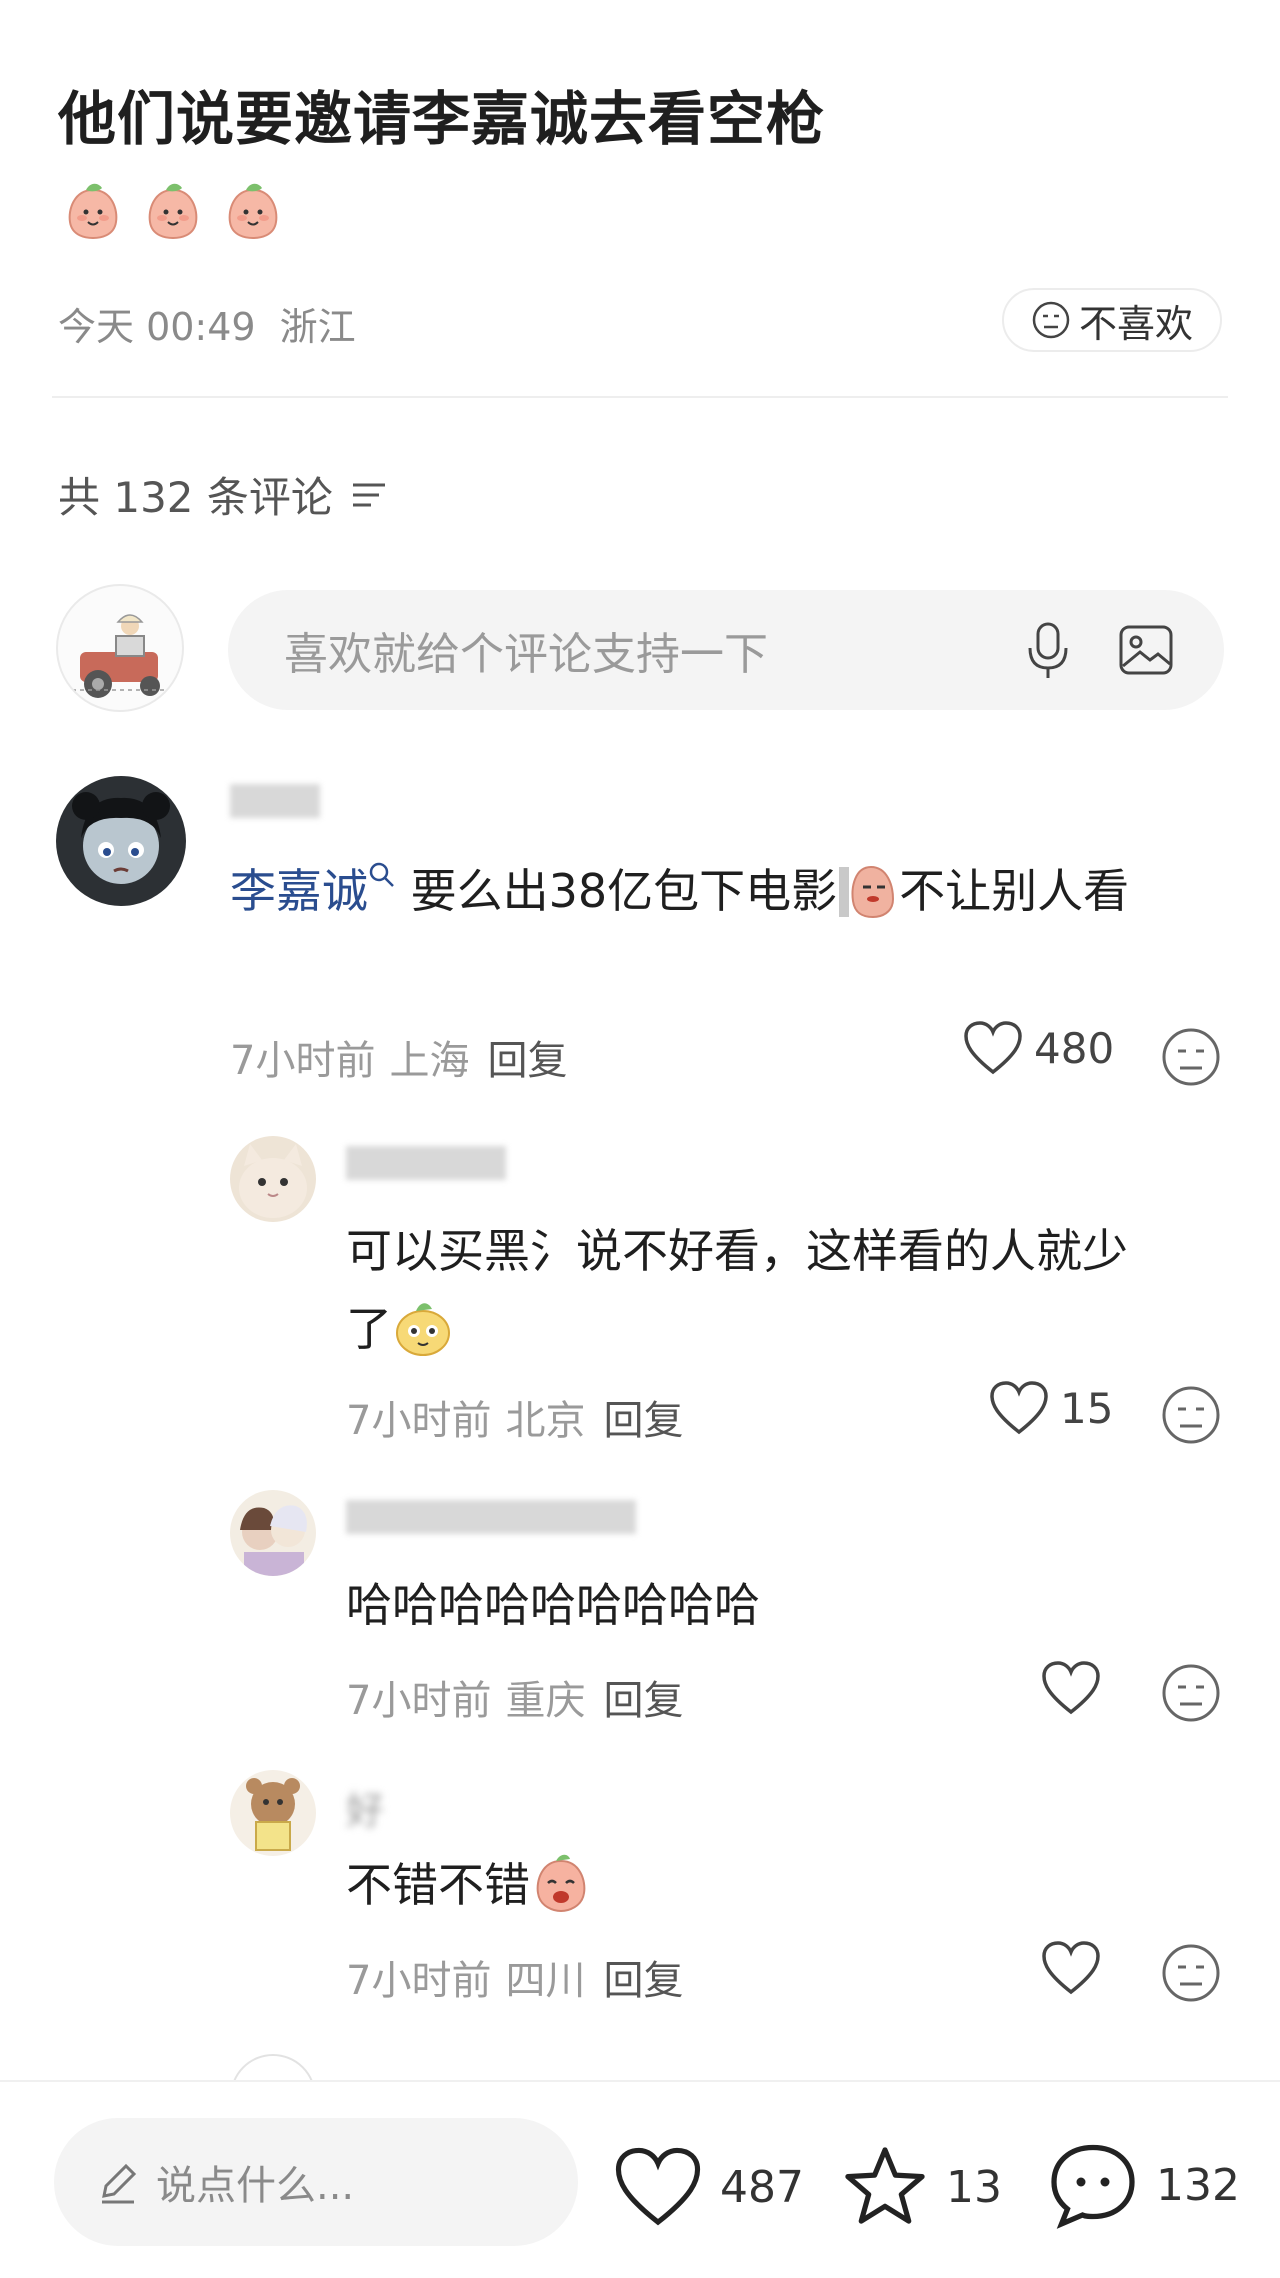  Describe the element at coordinates (526, 654) in the screenshot. I see `comment-input-placeholder: 喜欢就给个评论支持一下` at that location.